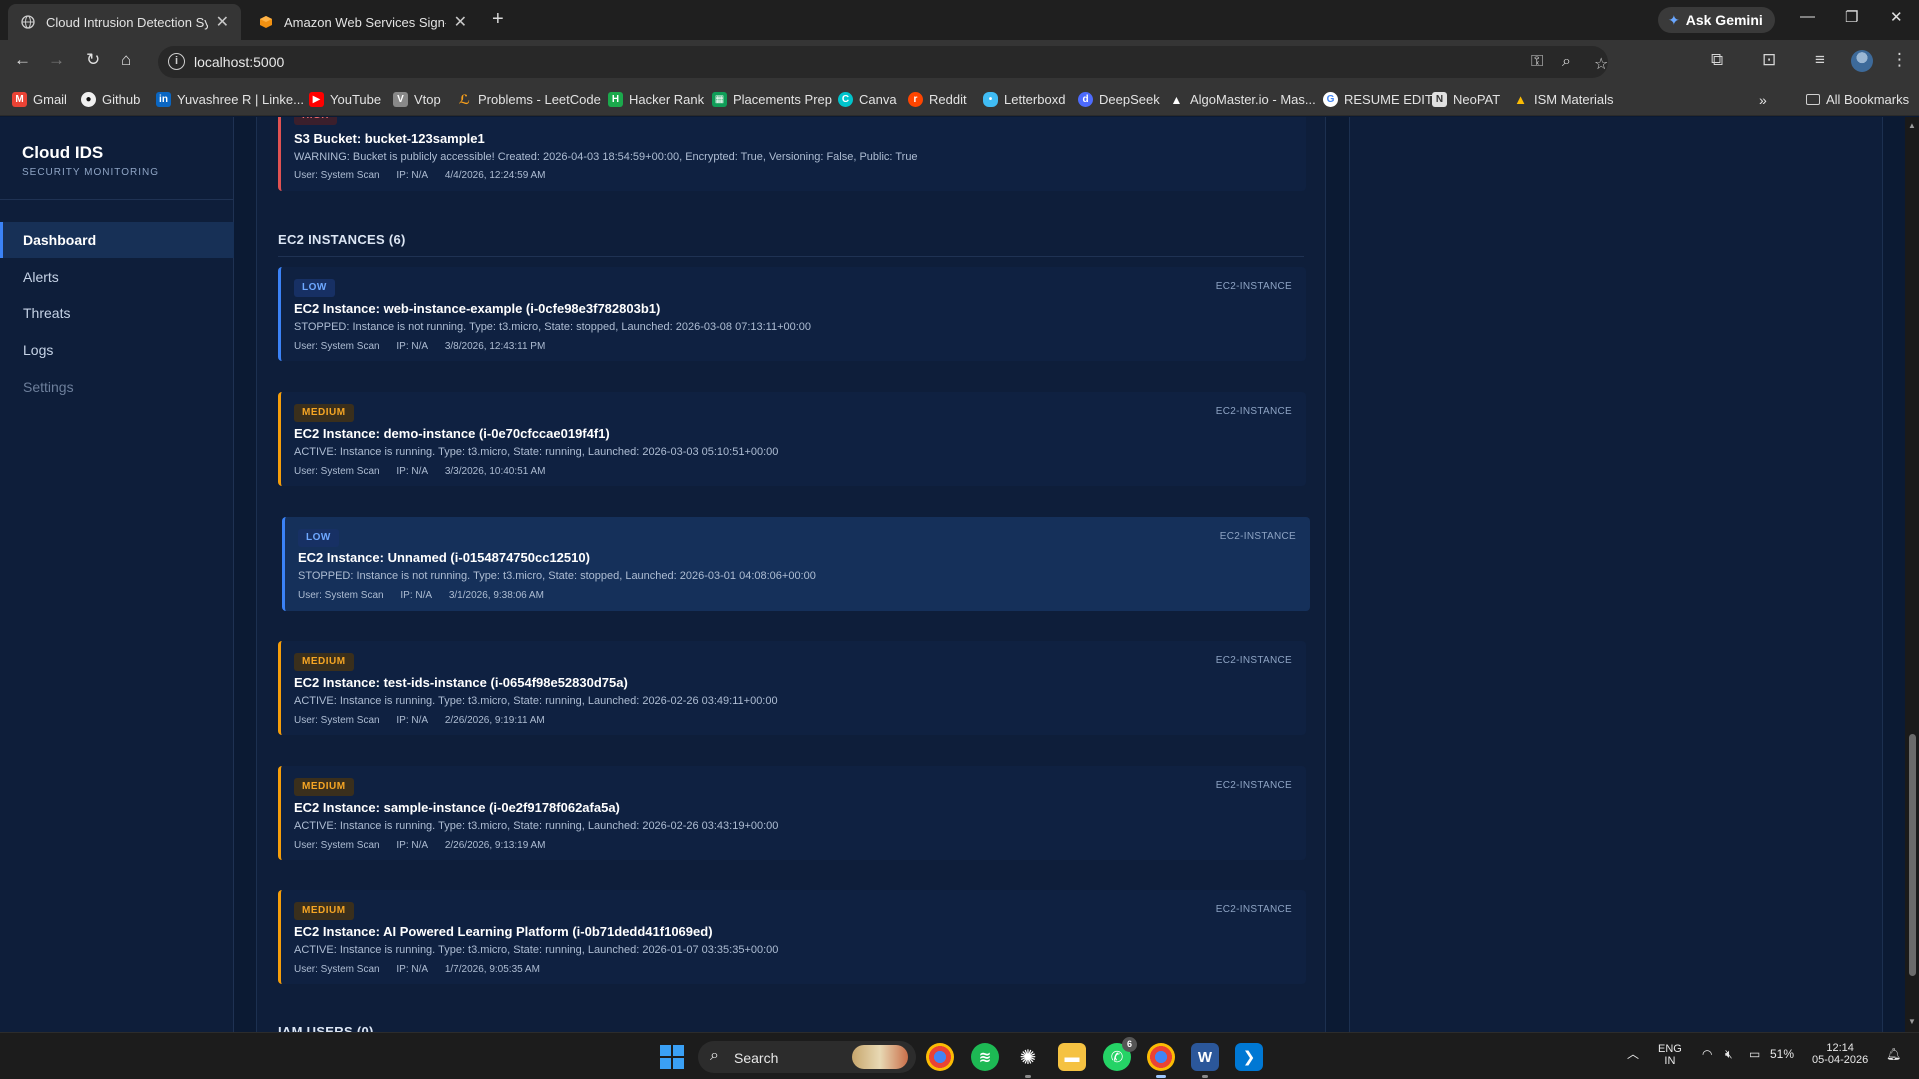  What do you see at coordinates (1566, 62) in the screenshot?
I see `zoom-icon: ⌕` at bounding box center [1566, 62].